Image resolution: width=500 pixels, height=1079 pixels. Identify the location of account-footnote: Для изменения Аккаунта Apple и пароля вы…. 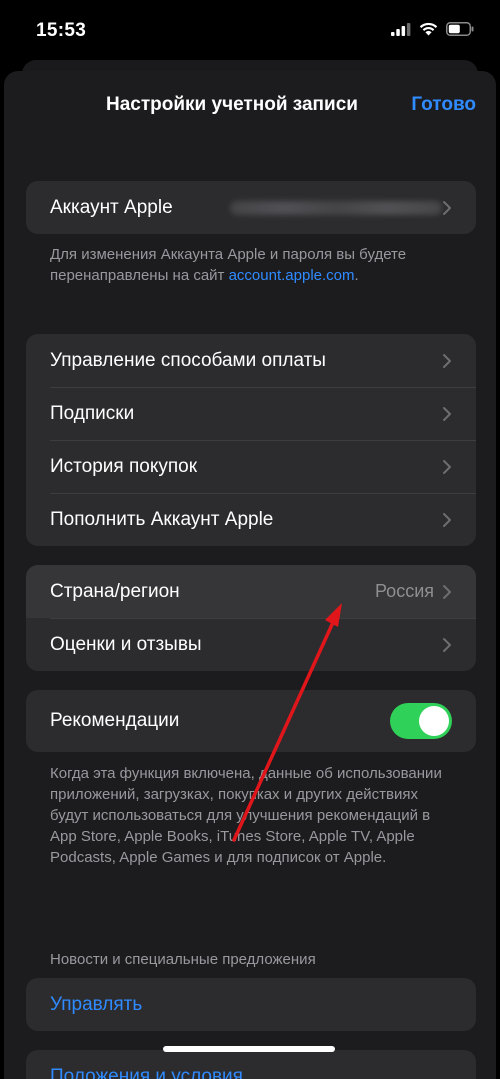
(250, 265).